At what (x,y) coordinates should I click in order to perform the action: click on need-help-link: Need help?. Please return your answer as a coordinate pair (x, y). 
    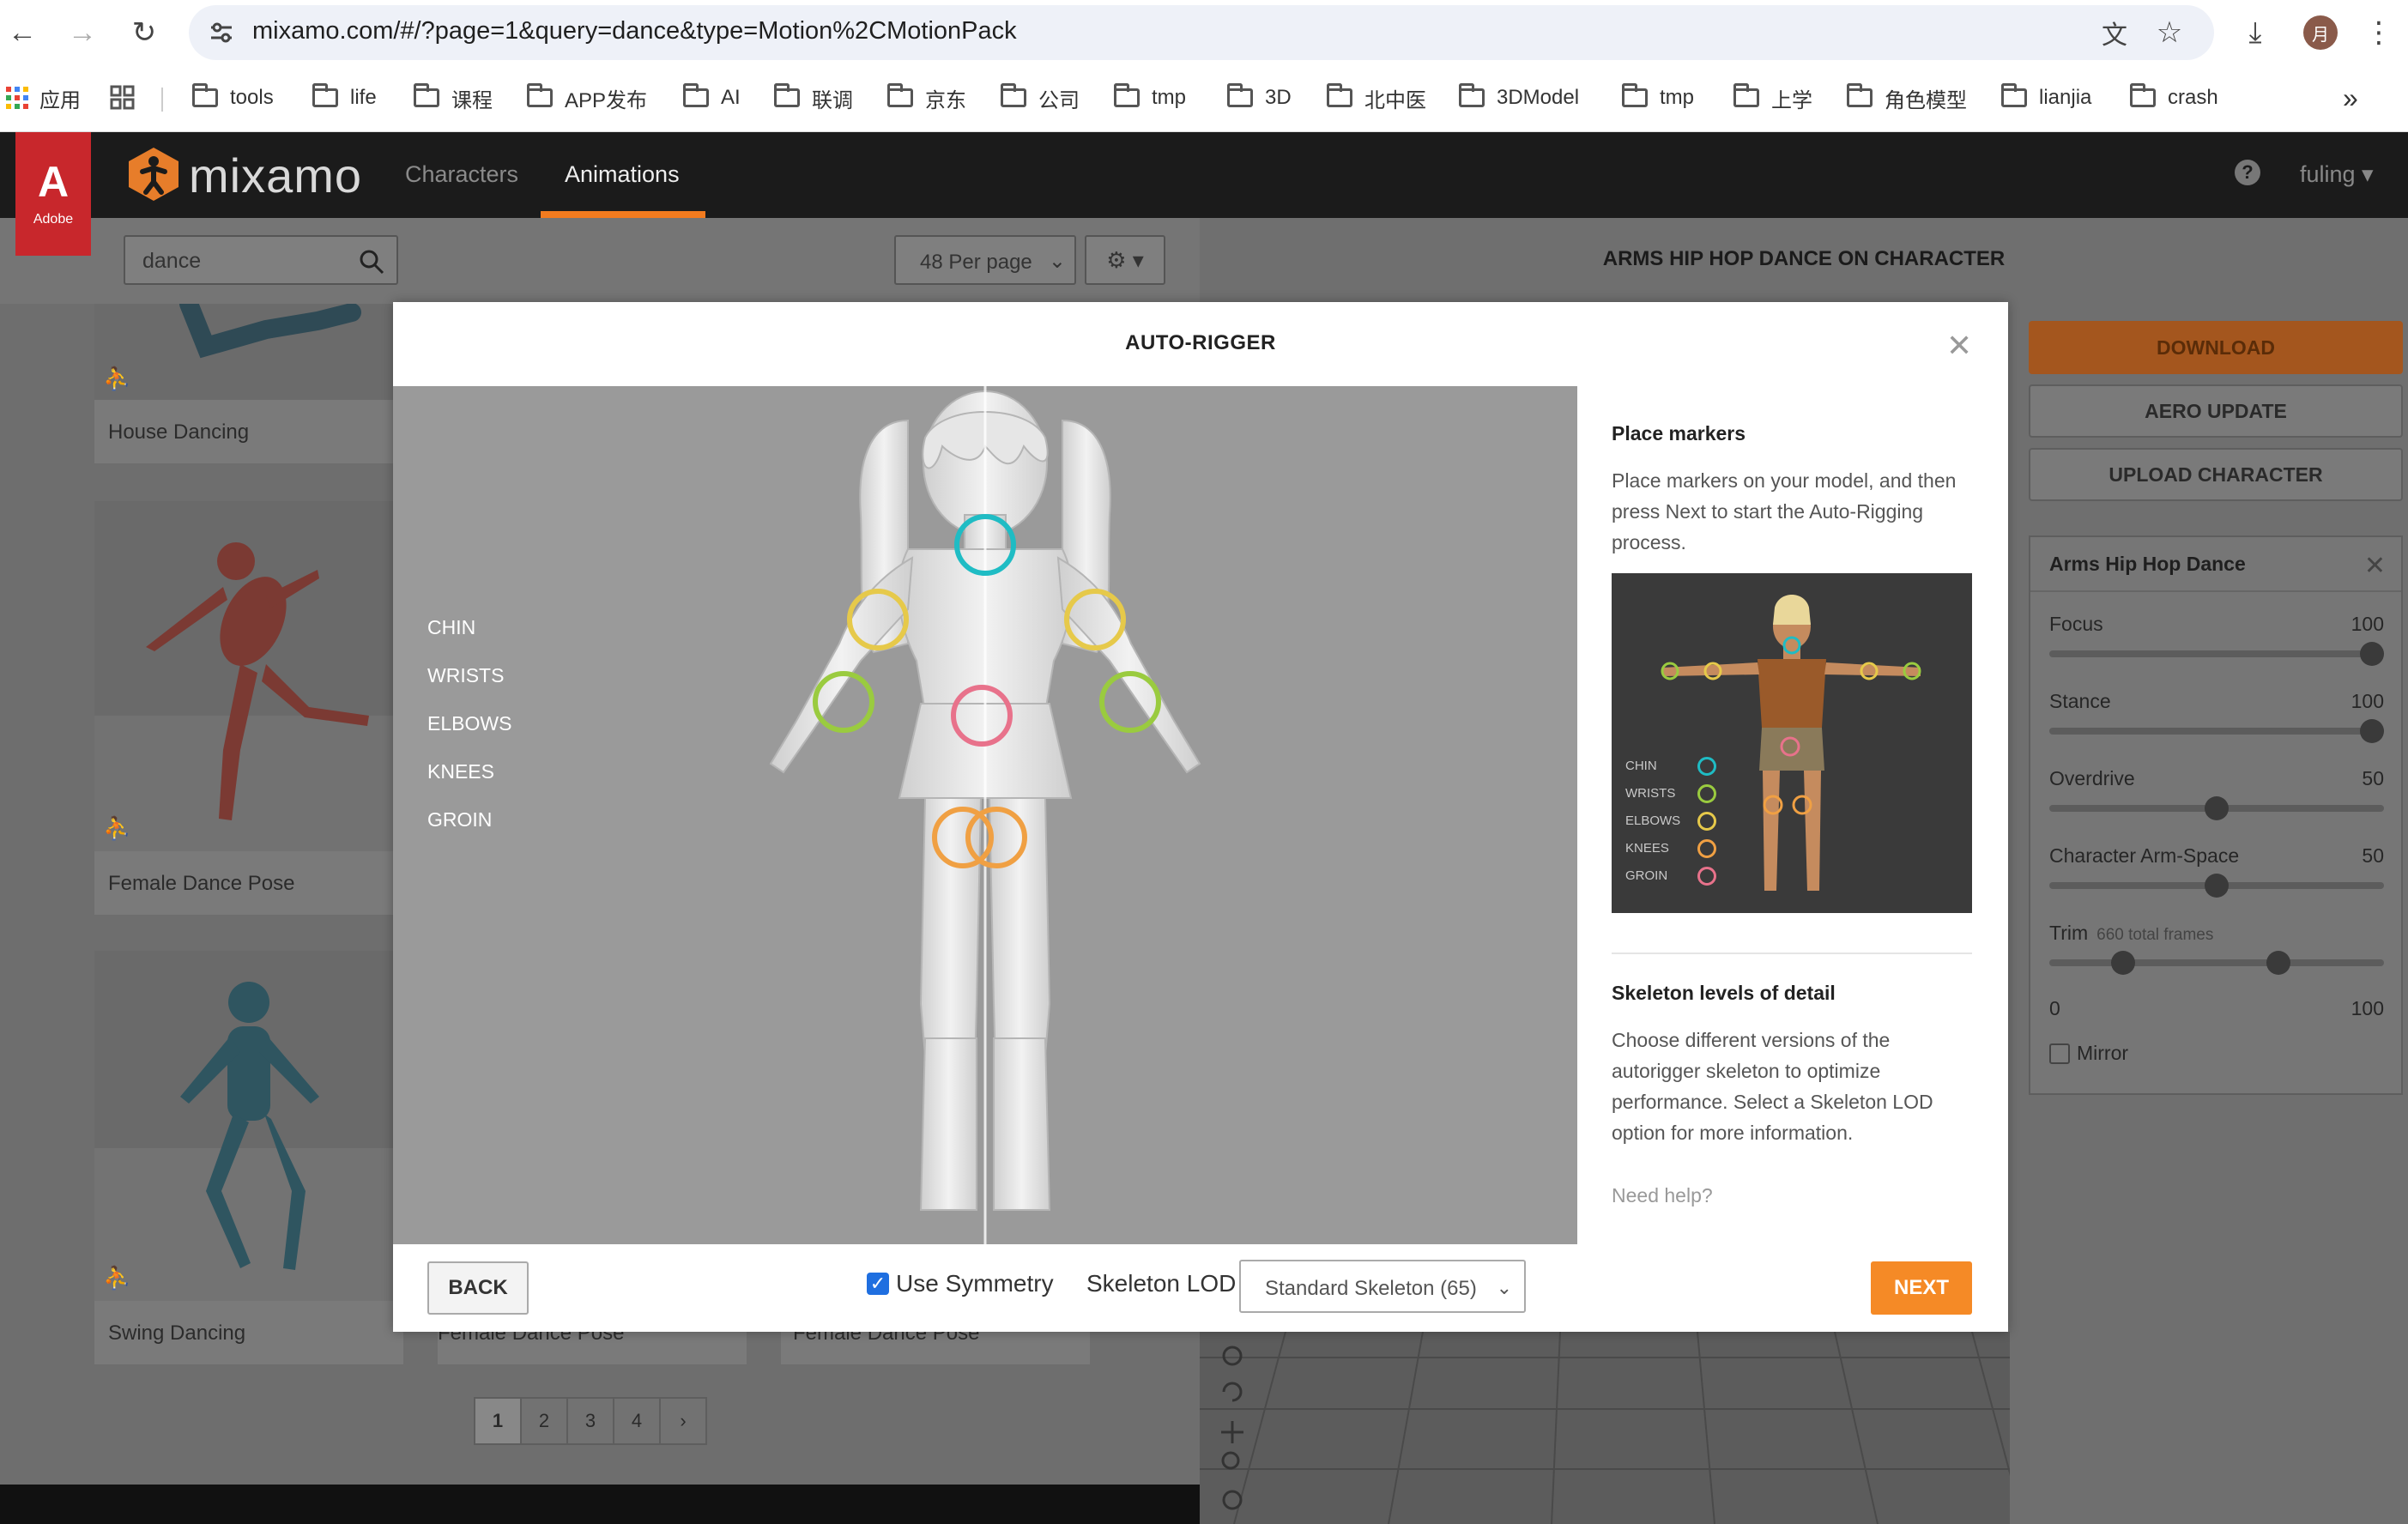
    Looking at the image, I should click on (1662, 1195).